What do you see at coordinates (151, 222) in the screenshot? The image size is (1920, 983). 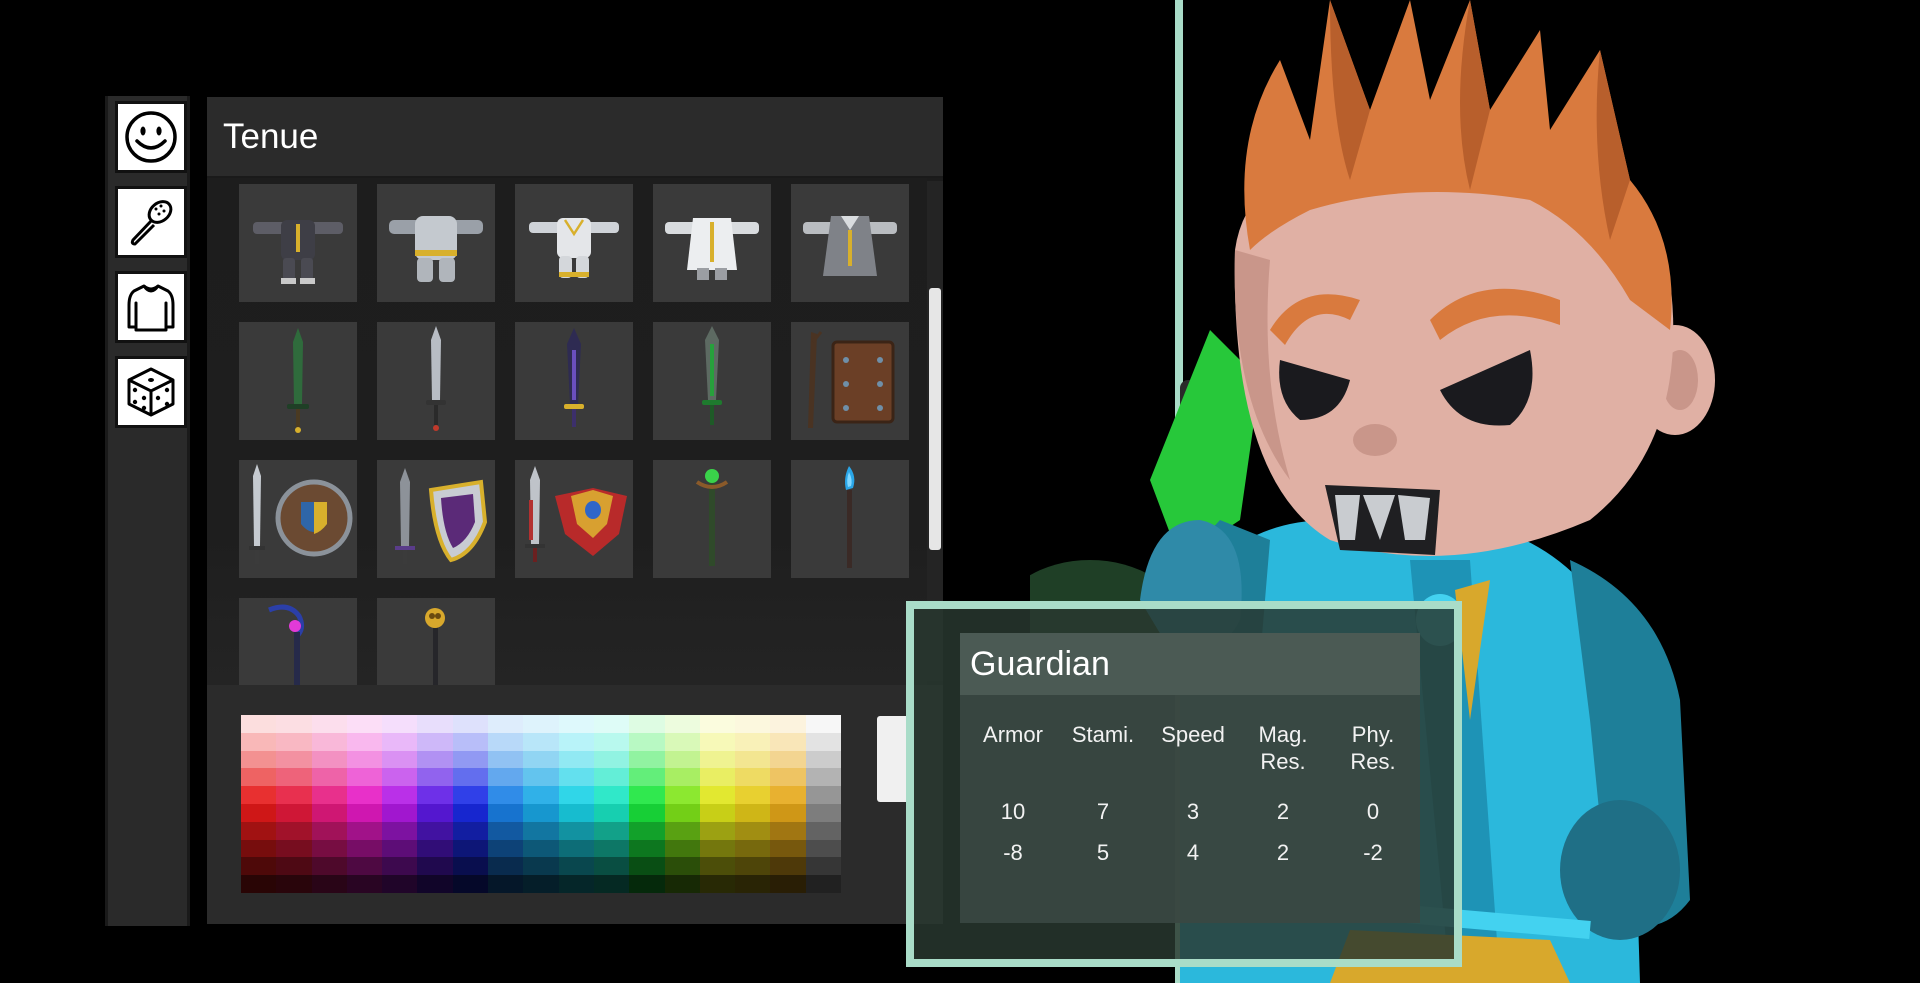 I see `hair-category-button` at bounding box center [151, 222].